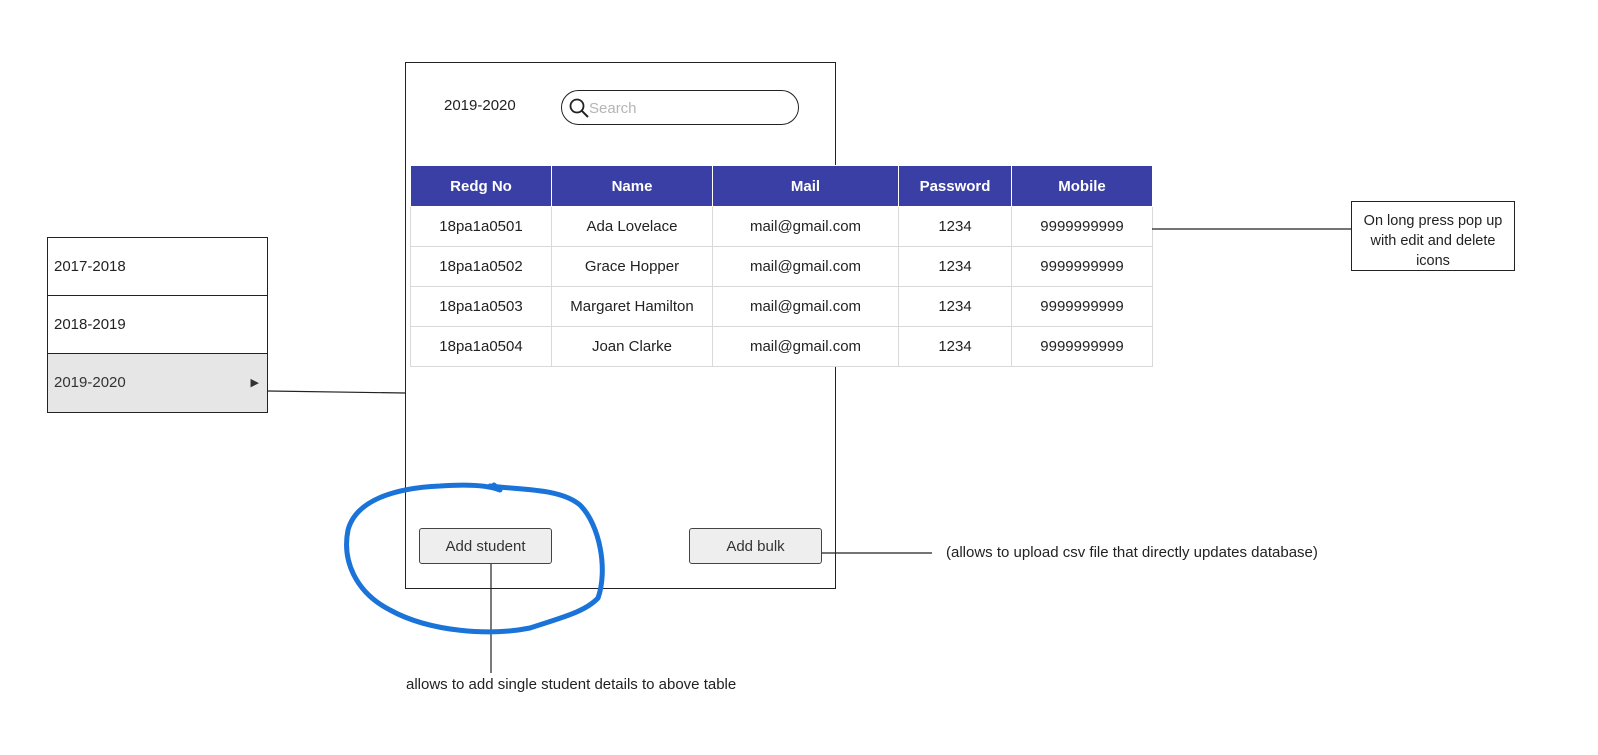 Image resolution: width=1598 pixels, height=755 pixels. Describe the element at coordinates (90, 266) in the screenshot. I see `year-item-label: 2017-2018` at that location.